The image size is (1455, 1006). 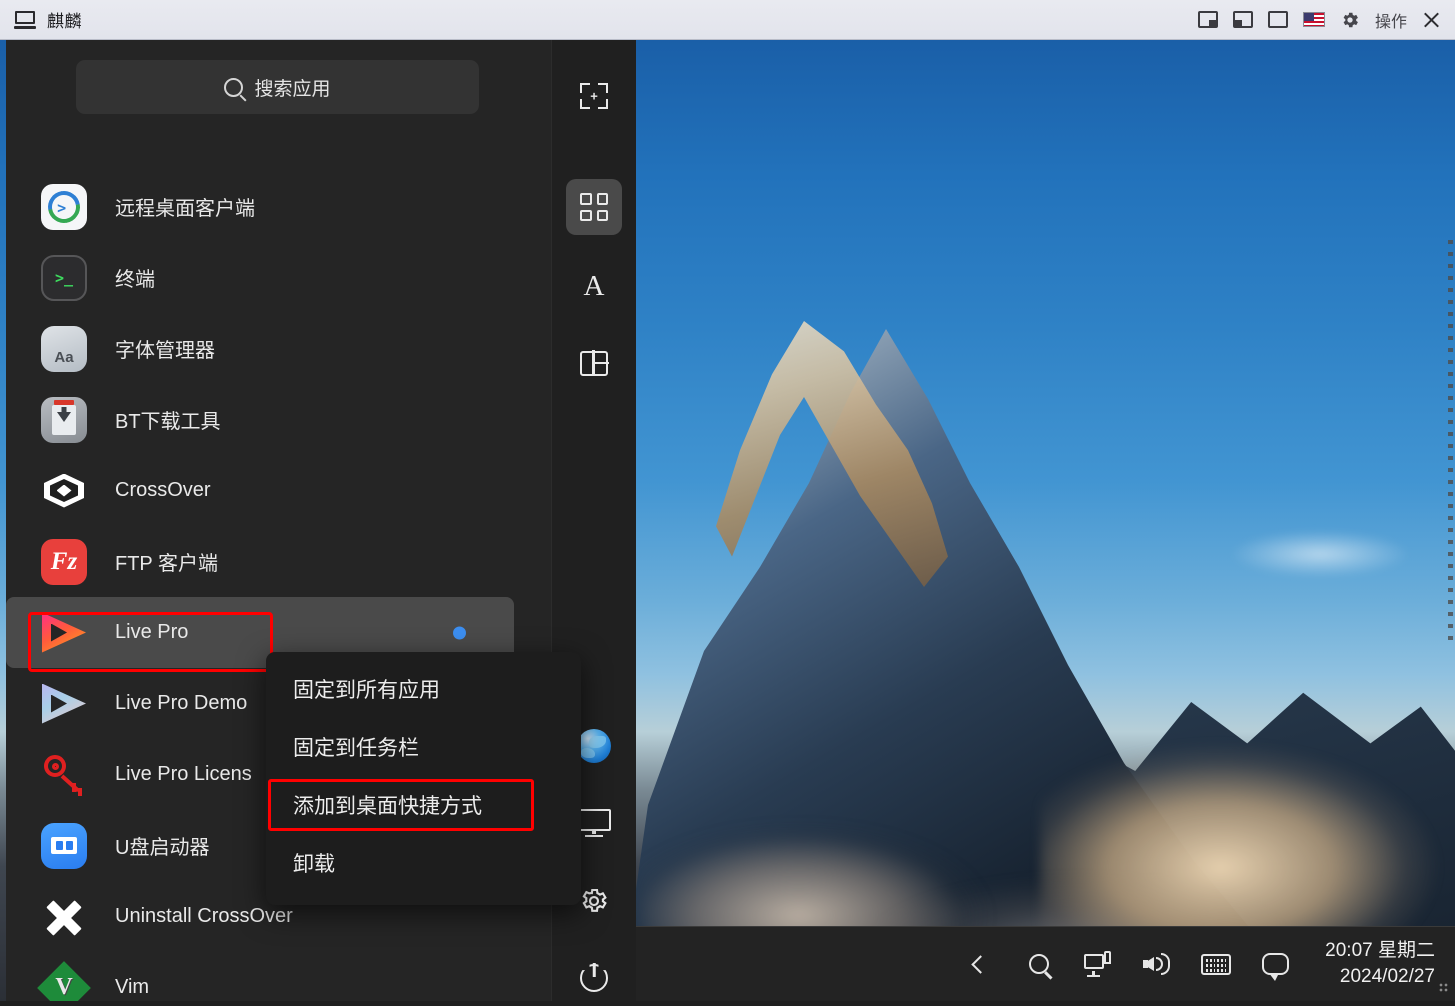 I want to click on window-restore-icon, so click(x=1207, y=19).